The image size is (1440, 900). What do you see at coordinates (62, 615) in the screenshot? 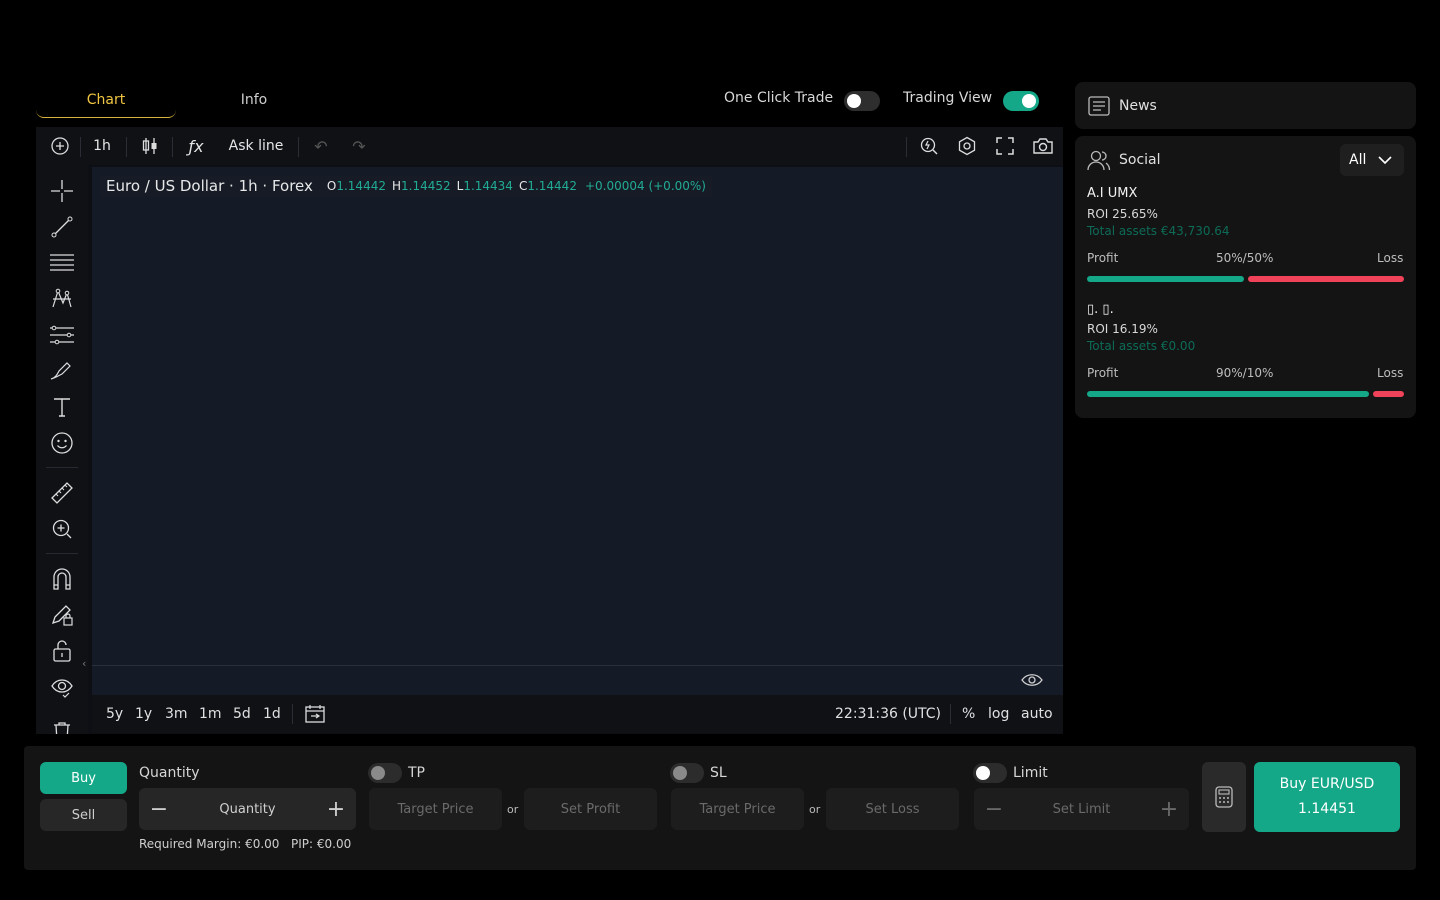
I see `lock-drawing-pencil-icon` at bounding box center [62, 615].